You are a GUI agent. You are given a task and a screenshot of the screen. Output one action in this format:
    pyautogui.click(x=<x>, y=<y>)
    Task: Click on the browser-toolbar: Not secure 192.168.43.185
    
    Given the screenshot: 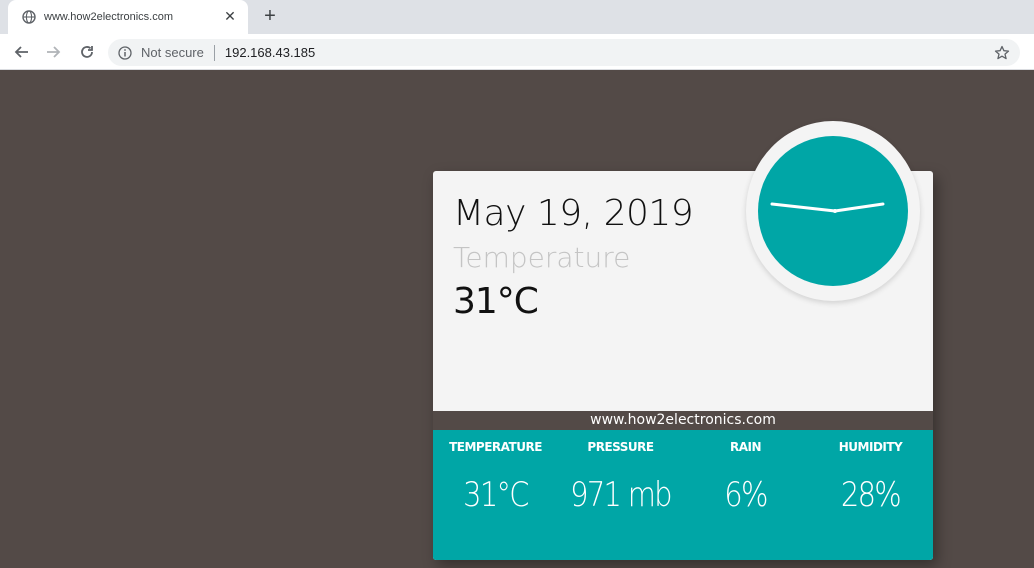 What is the action you would take?
    pyautogui.click(x=517, y=52)
    